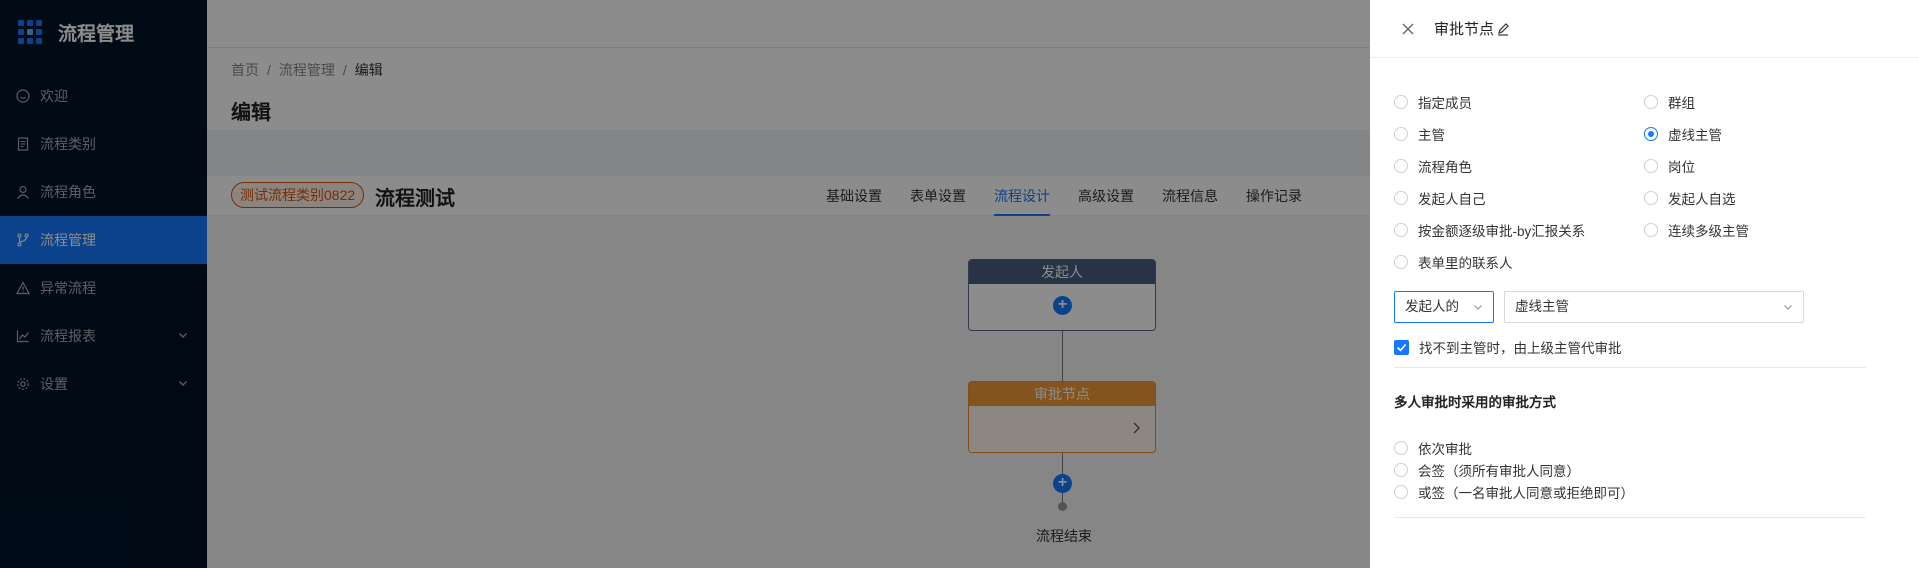 The image size is (1919, 568). What do you see at coordinates (1695, 135) in the screenshot?
I see `radio-label: 虚线主管` at bounding box center [1695, 135].